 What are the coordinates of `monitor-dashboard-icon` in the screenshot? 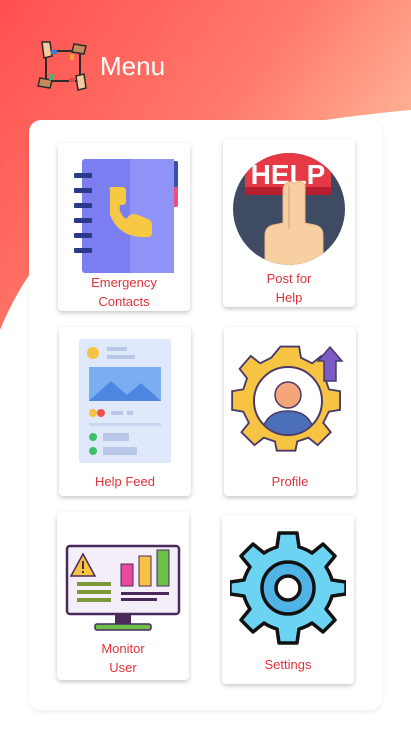 It's located at (123, 587).